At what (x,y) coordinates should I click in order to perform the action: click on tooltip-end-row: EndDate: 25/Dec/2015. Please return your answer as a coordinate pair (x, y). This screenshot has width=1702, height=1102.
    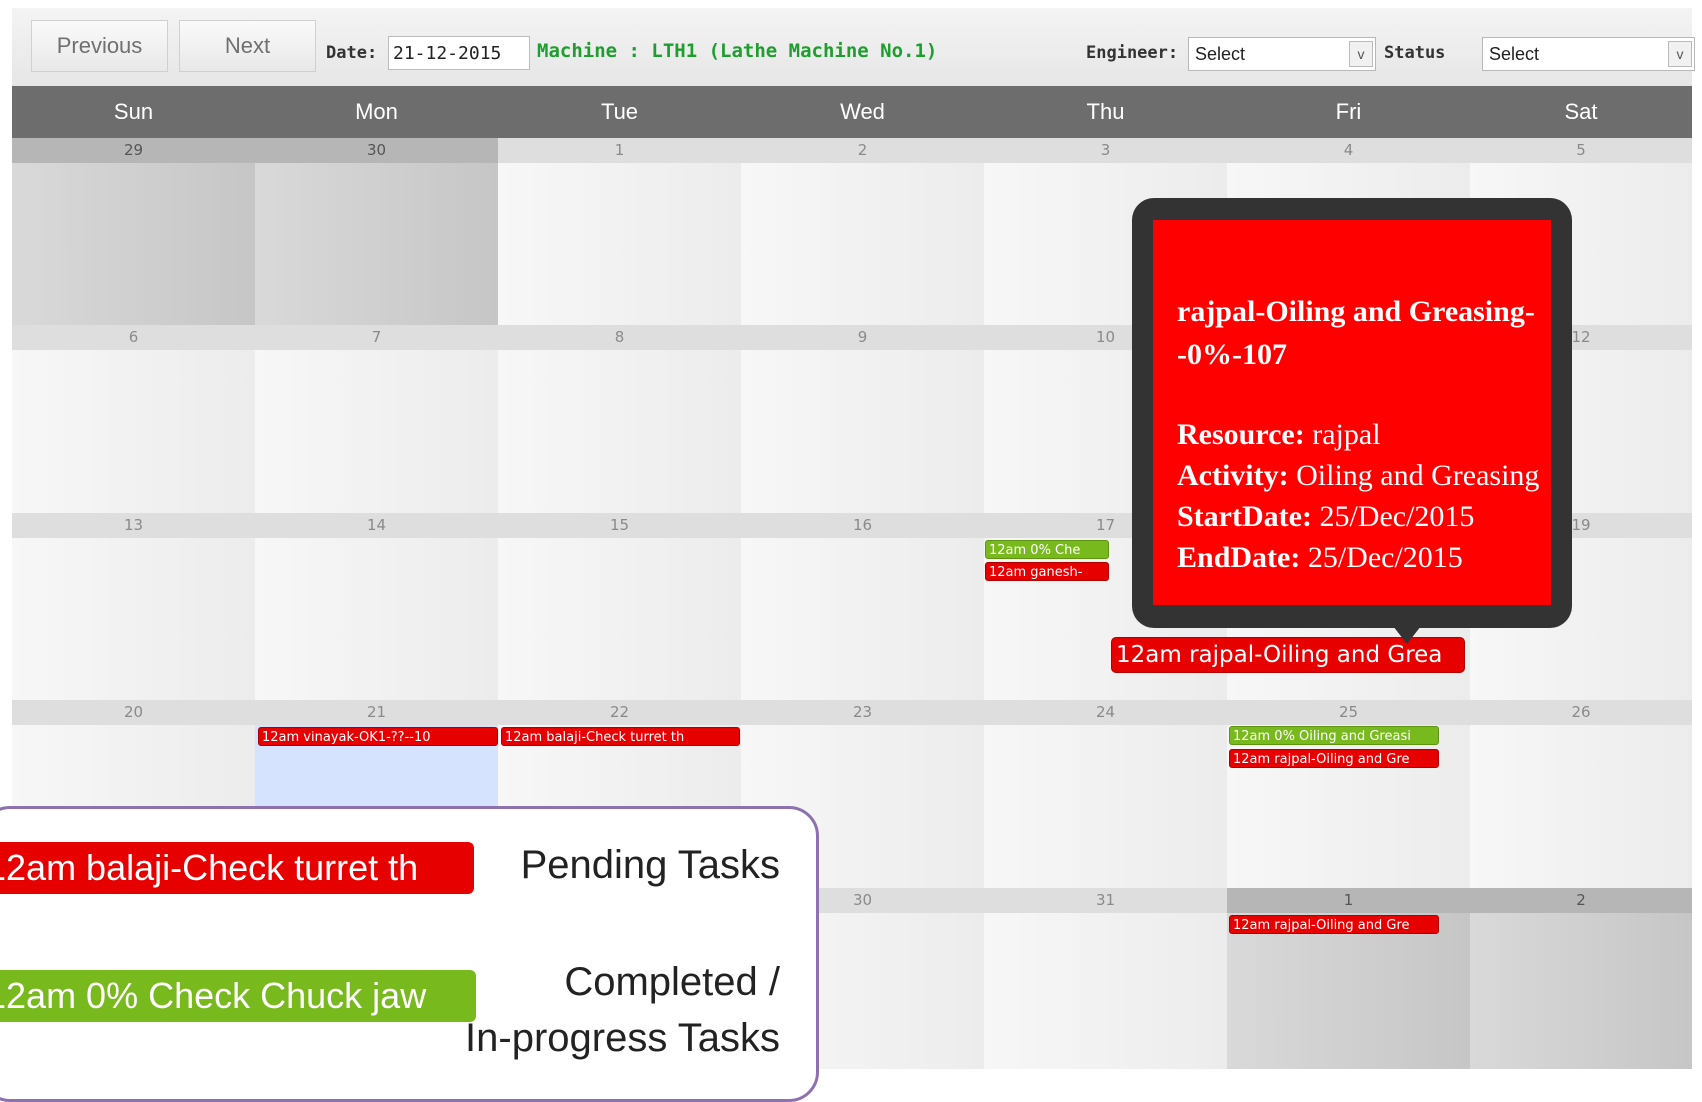
    Looking at the image, I should click on (1364, 557).